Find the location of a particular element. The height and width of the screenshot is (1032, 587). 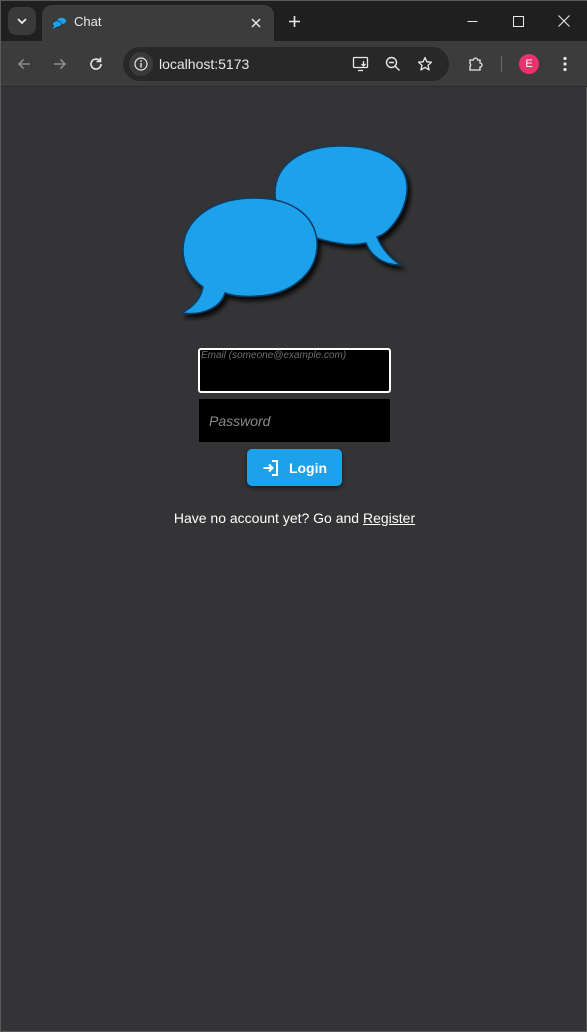

reload-icon is located at coordinates (96, 63).